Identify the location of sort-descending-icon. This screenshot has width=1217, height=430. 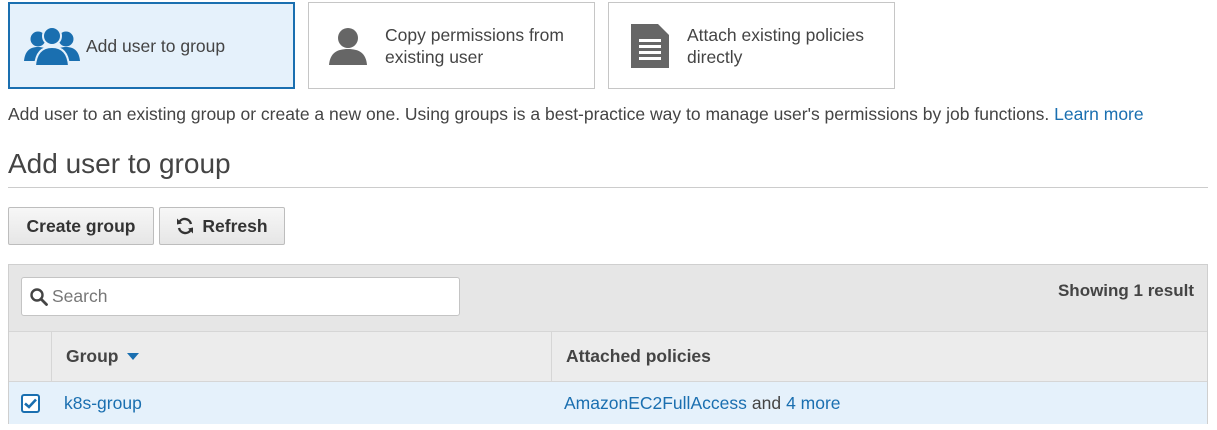
(129, 356).